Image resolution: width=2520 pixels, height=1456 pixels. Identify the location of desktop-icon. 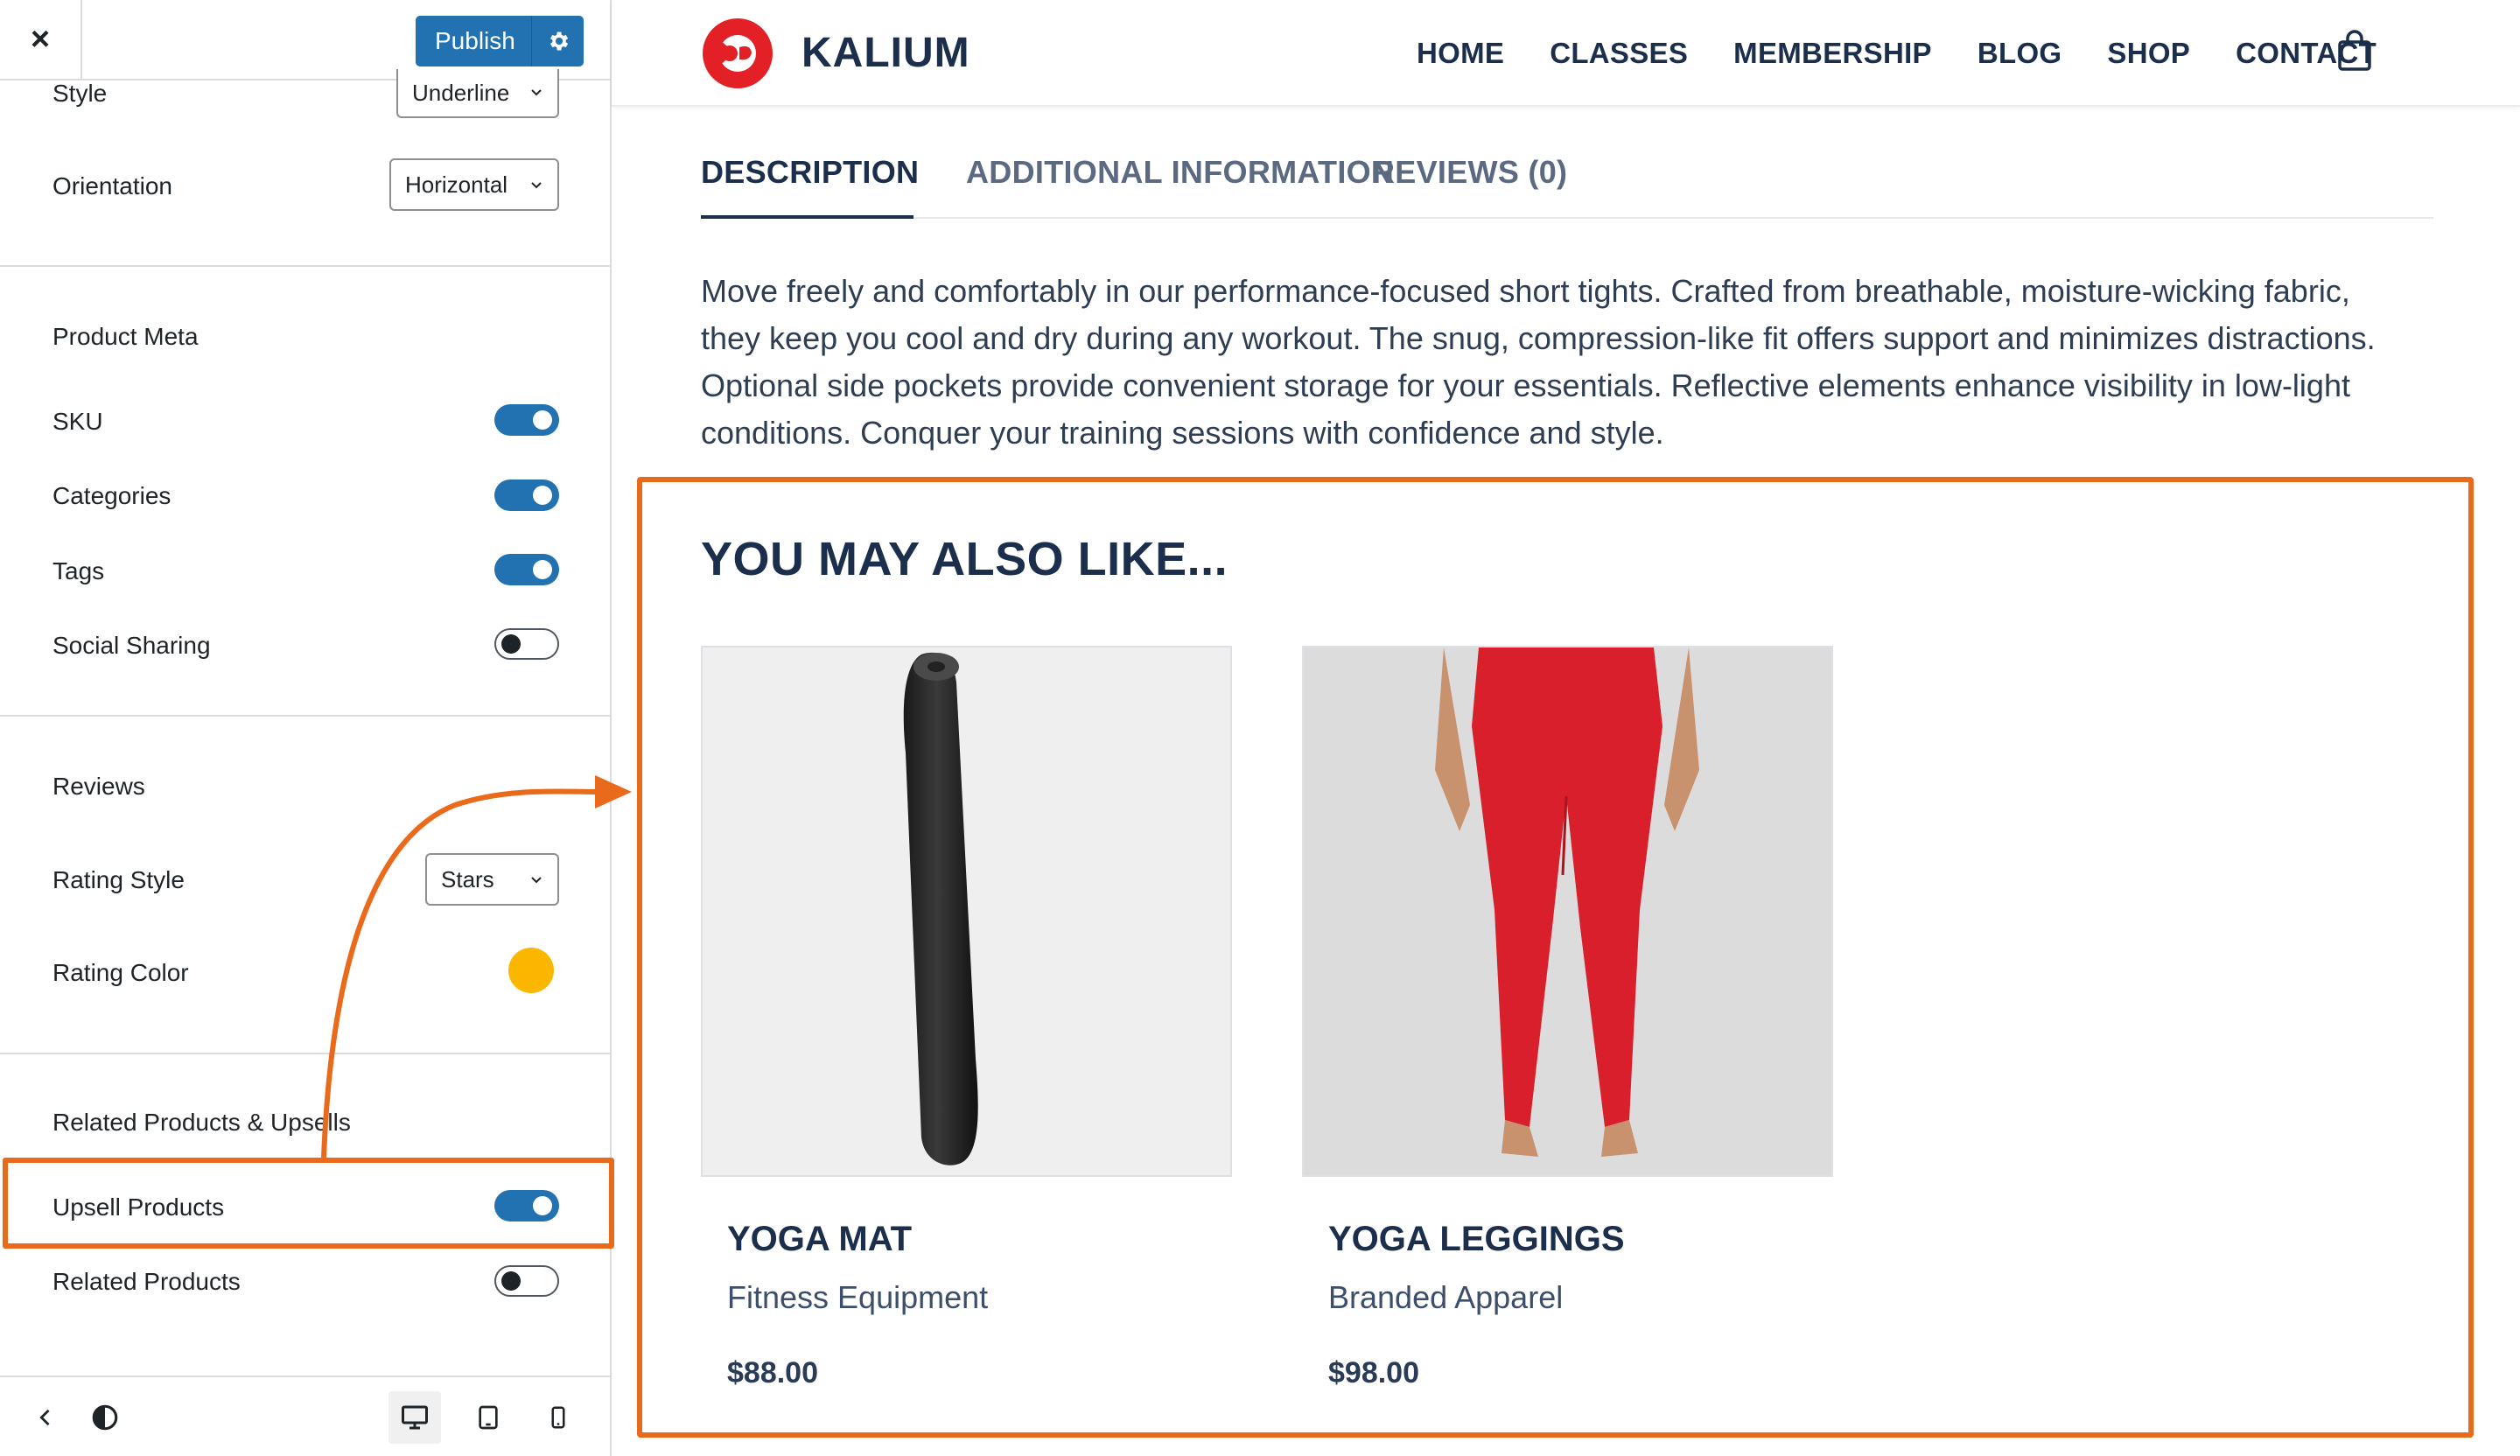
(415, 1417).